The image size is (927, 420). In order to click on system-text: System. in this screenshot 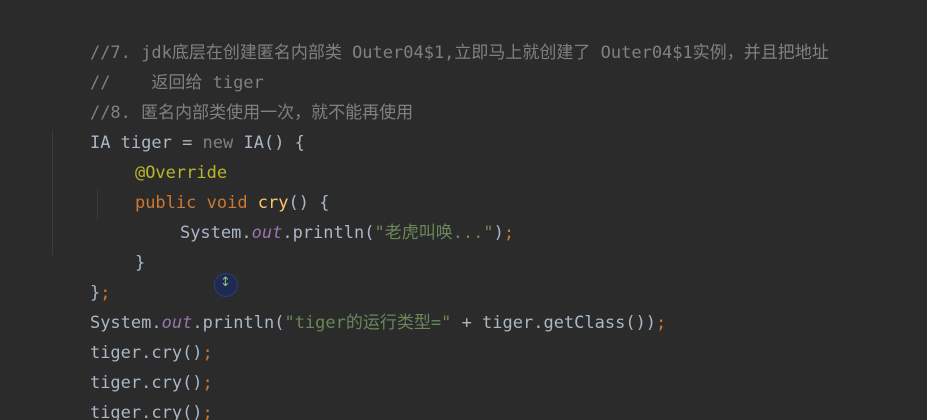, I will do `click(215, 233)`.